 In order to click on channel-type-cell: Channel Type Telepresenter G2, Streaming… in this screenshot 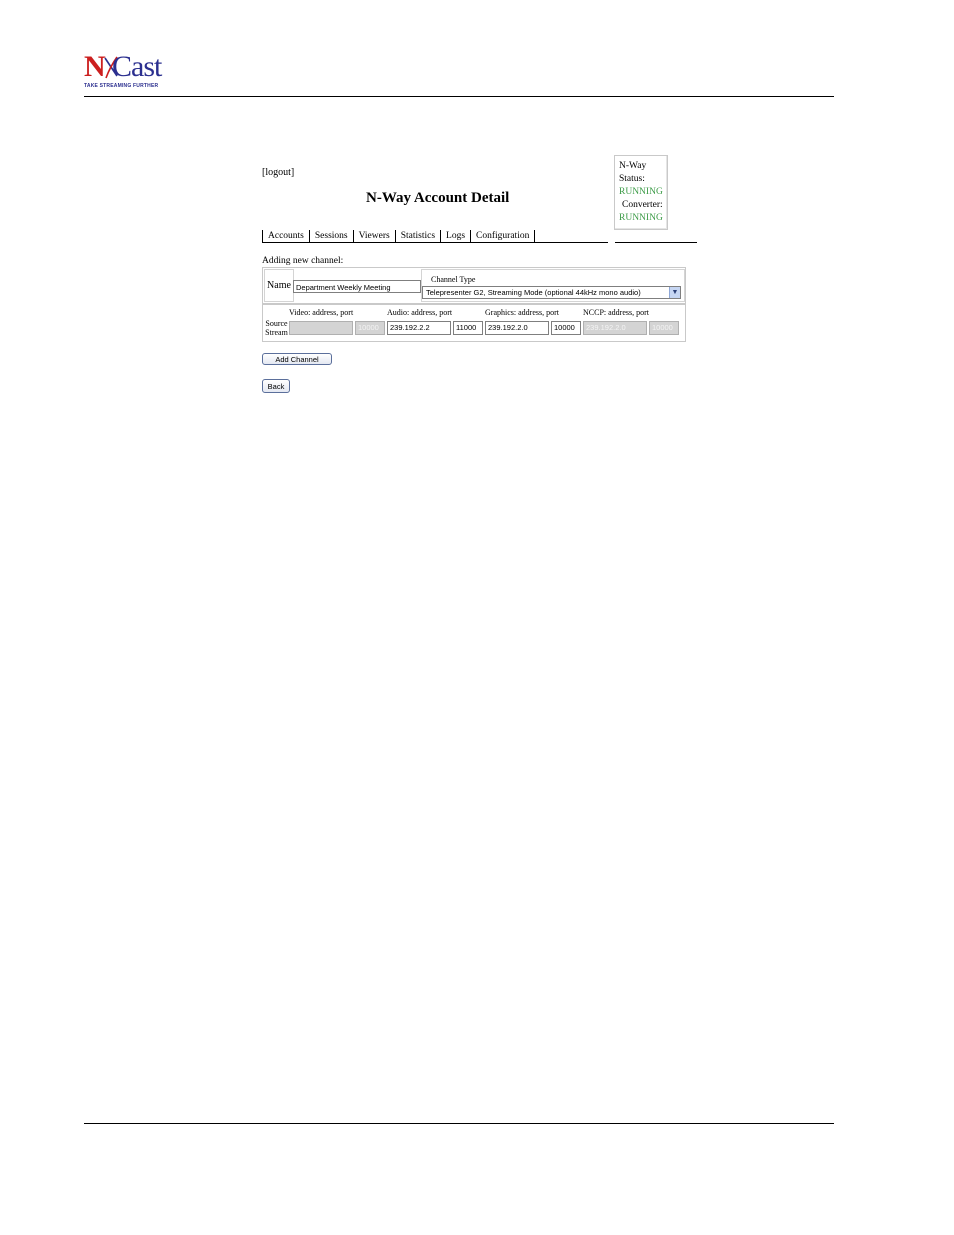, I will do `click(553, 285)`.